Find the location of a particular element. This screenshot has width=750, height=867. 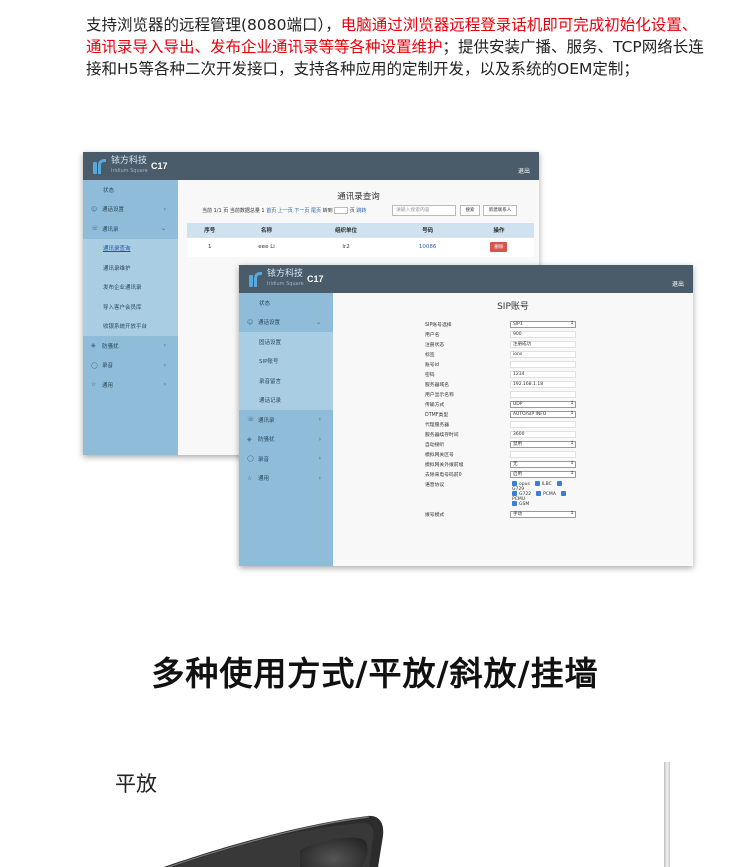

mic-icon: ◯ is located at coordinates (94, 365).